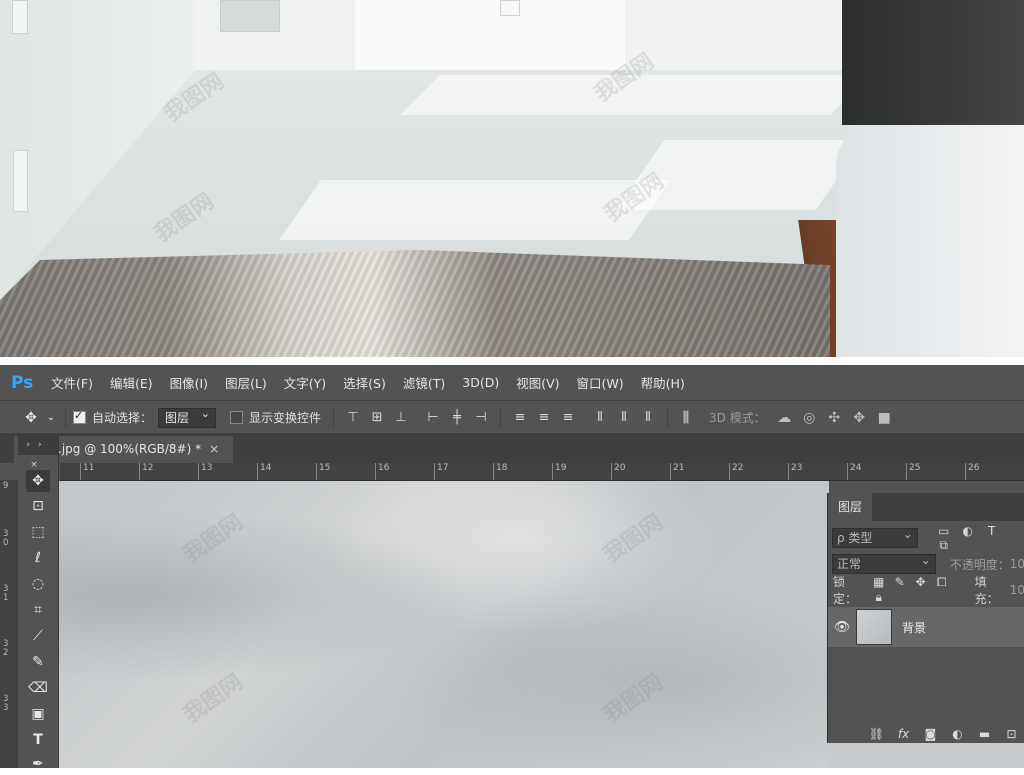 The image size is (1024, 775). What do you see at coordinates (648, 417) in the screenshot?
I see `distribute-right-icon: ⦀` at bounding box center [648, 417].